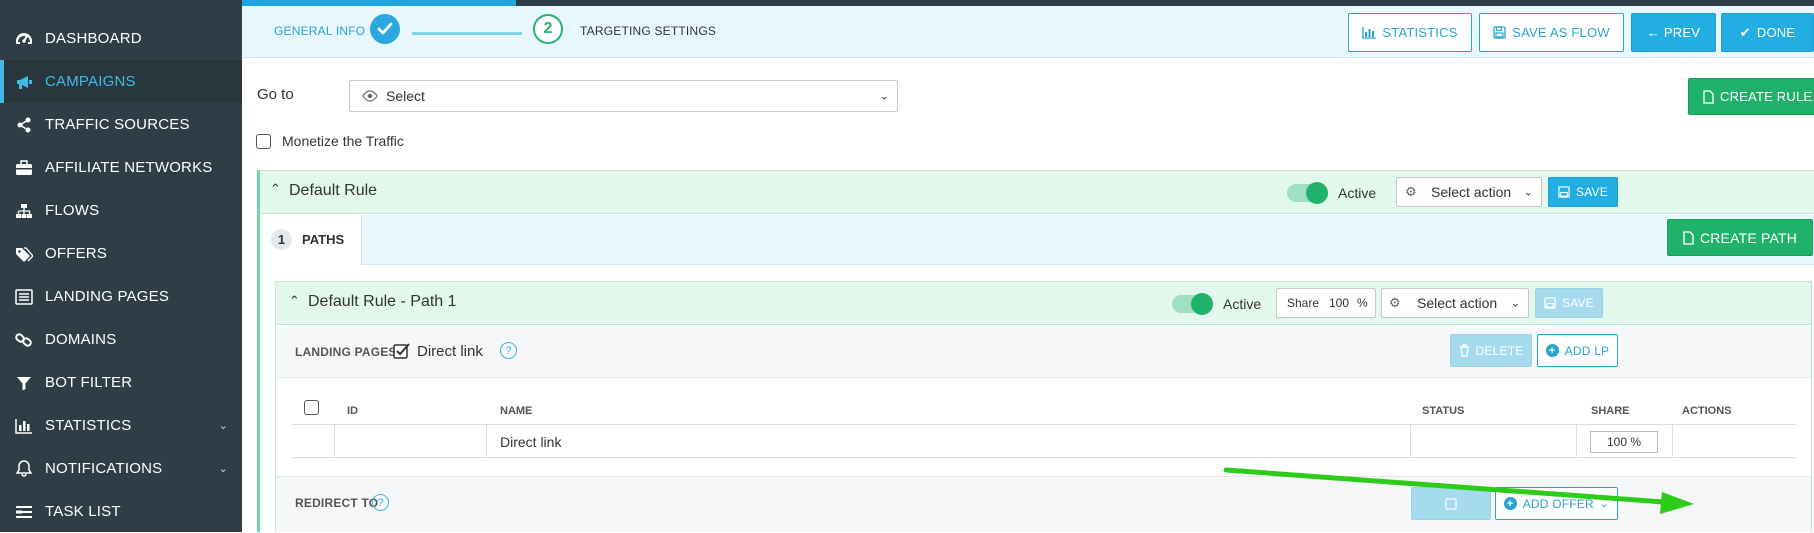 The height and width of the screenshot is (533, 1814). Describe the element at coordinates (24, 254) in the screenshot. I see `tags-icon` at that location.